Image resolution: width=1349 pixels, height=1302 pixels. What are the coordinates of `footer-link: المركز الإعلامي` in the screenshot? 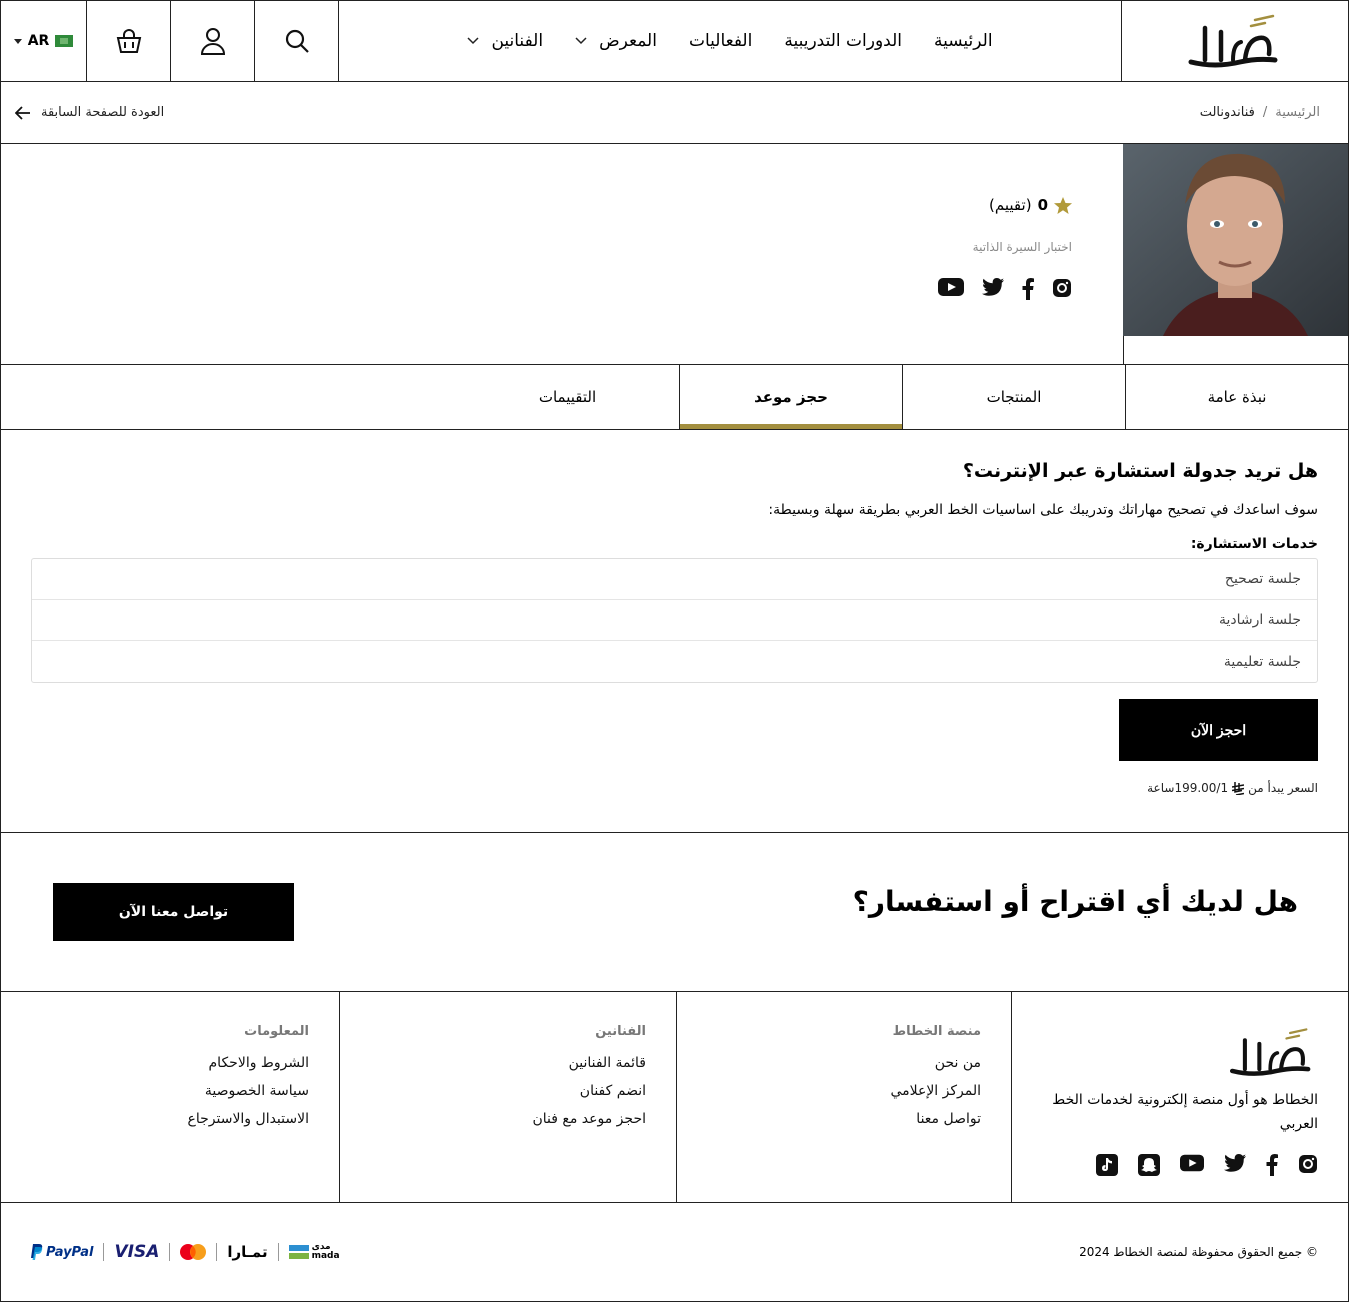 It's located at (844, 1091).